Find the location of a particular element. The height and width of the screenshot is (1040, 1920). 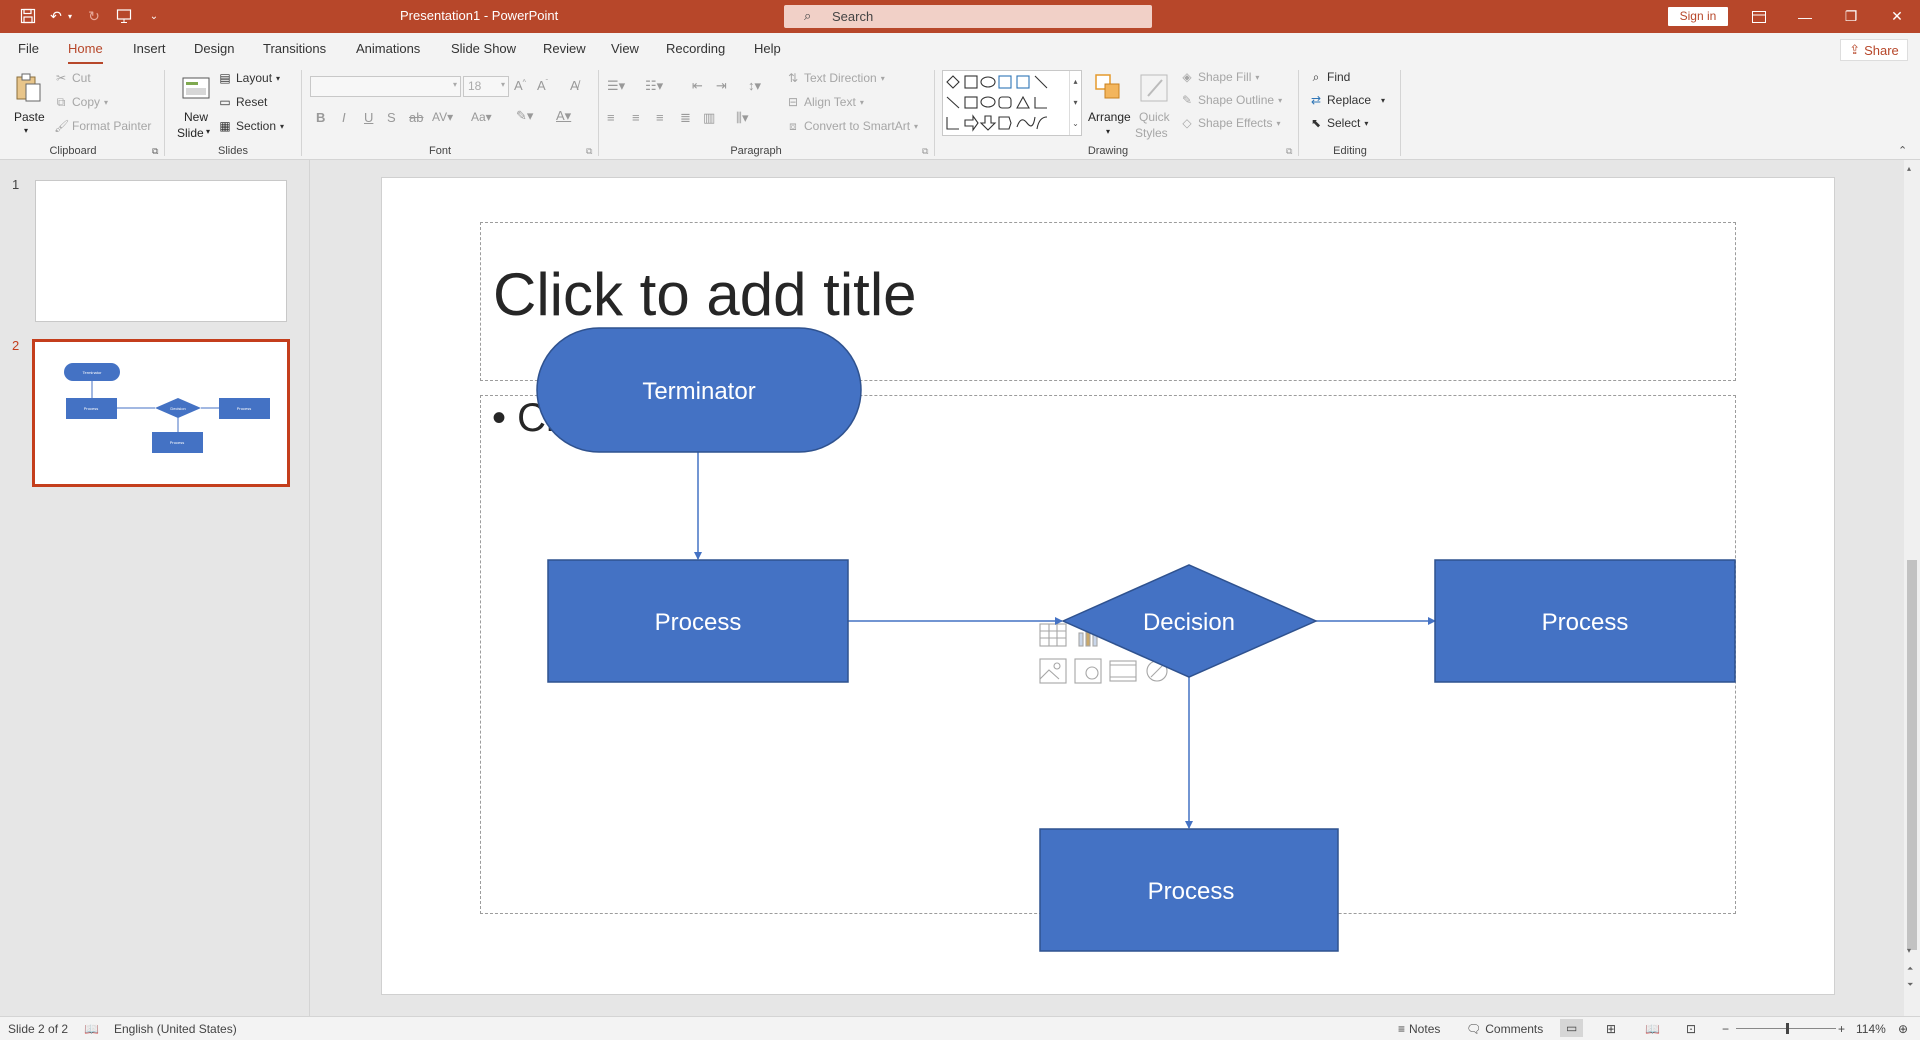

new-slide-button: New Slide ▾ is located at coordinates (196, 106).